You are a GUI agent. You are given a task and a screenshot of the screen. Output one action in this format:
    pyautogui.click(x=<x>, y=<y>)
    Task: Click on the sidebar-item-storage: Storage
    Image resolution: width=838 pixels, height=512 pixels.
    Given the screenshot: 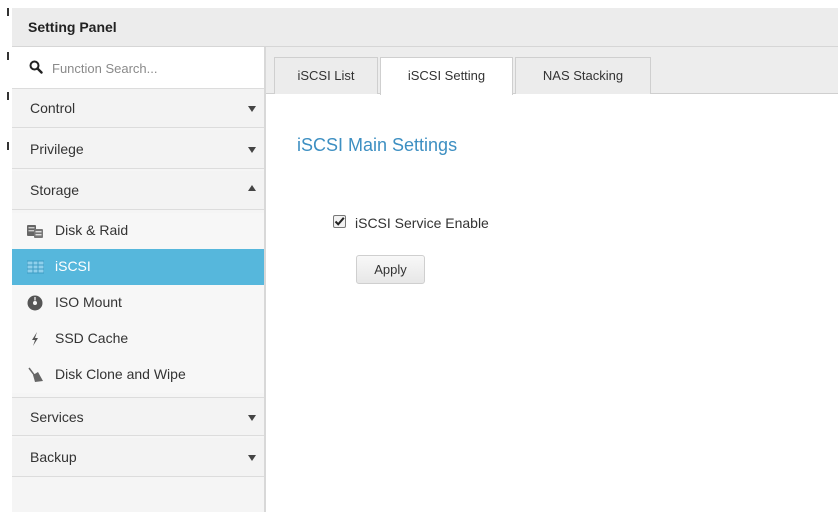 What is the action you would take?
    pyautogui.click(x=138, y=190)
    